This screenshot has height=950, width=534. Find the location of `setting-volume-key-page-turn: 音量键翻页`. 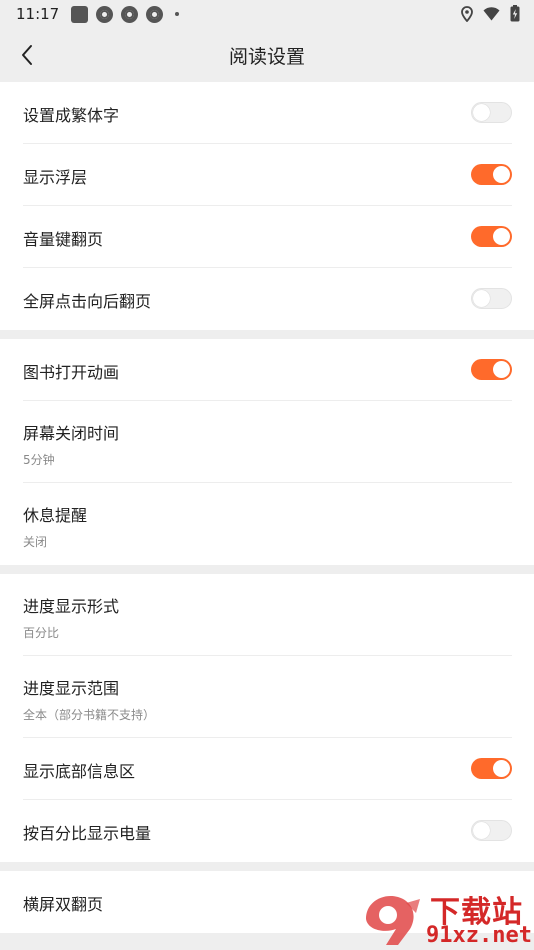

setting-volume-key-page-turn: 音量键翻页 is located at coordinates (267, 237).